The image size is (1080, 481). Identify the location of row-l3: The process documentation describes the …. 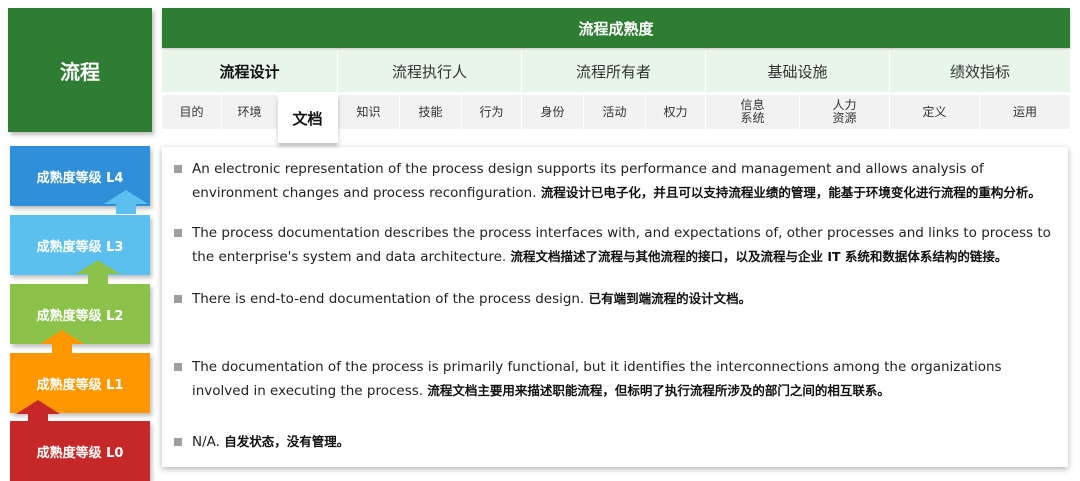
(614, 245).